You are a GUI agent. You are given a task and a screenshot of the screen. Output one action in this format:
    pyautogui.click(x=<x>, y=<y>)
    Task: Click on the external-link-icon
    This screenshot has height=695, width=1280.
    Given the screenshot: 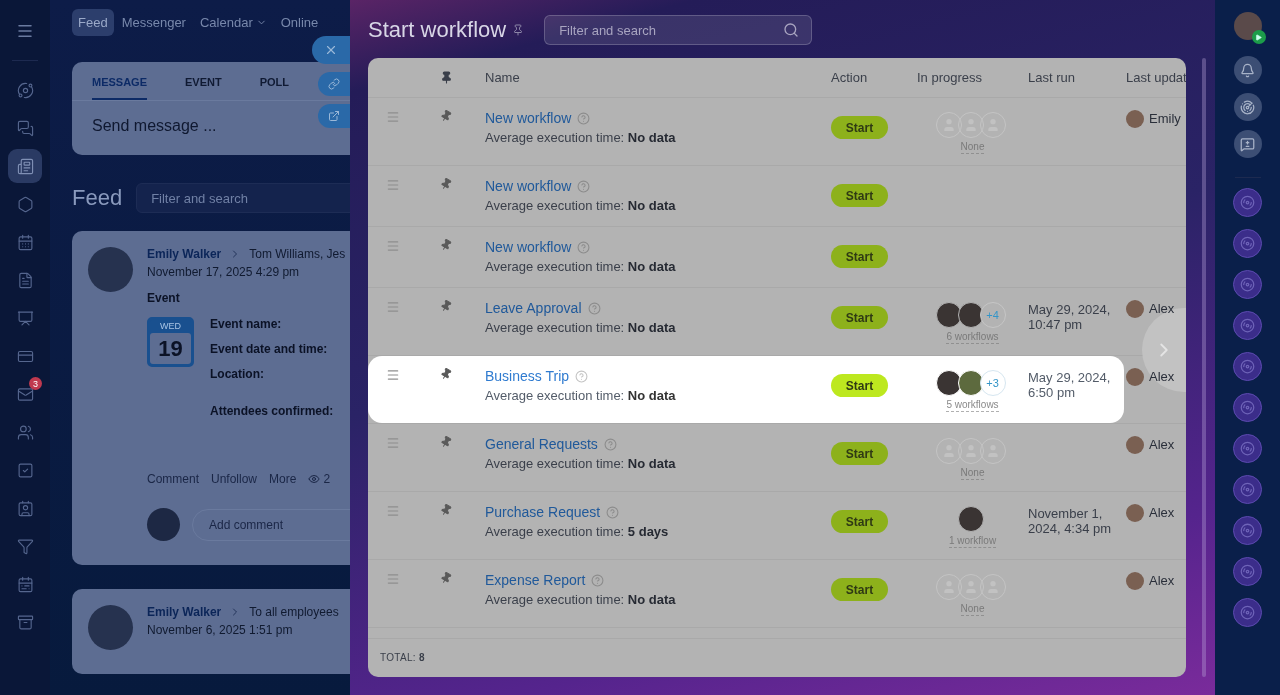 What is the action you would take?
    pyautogui.click(x=334, y=116)
    